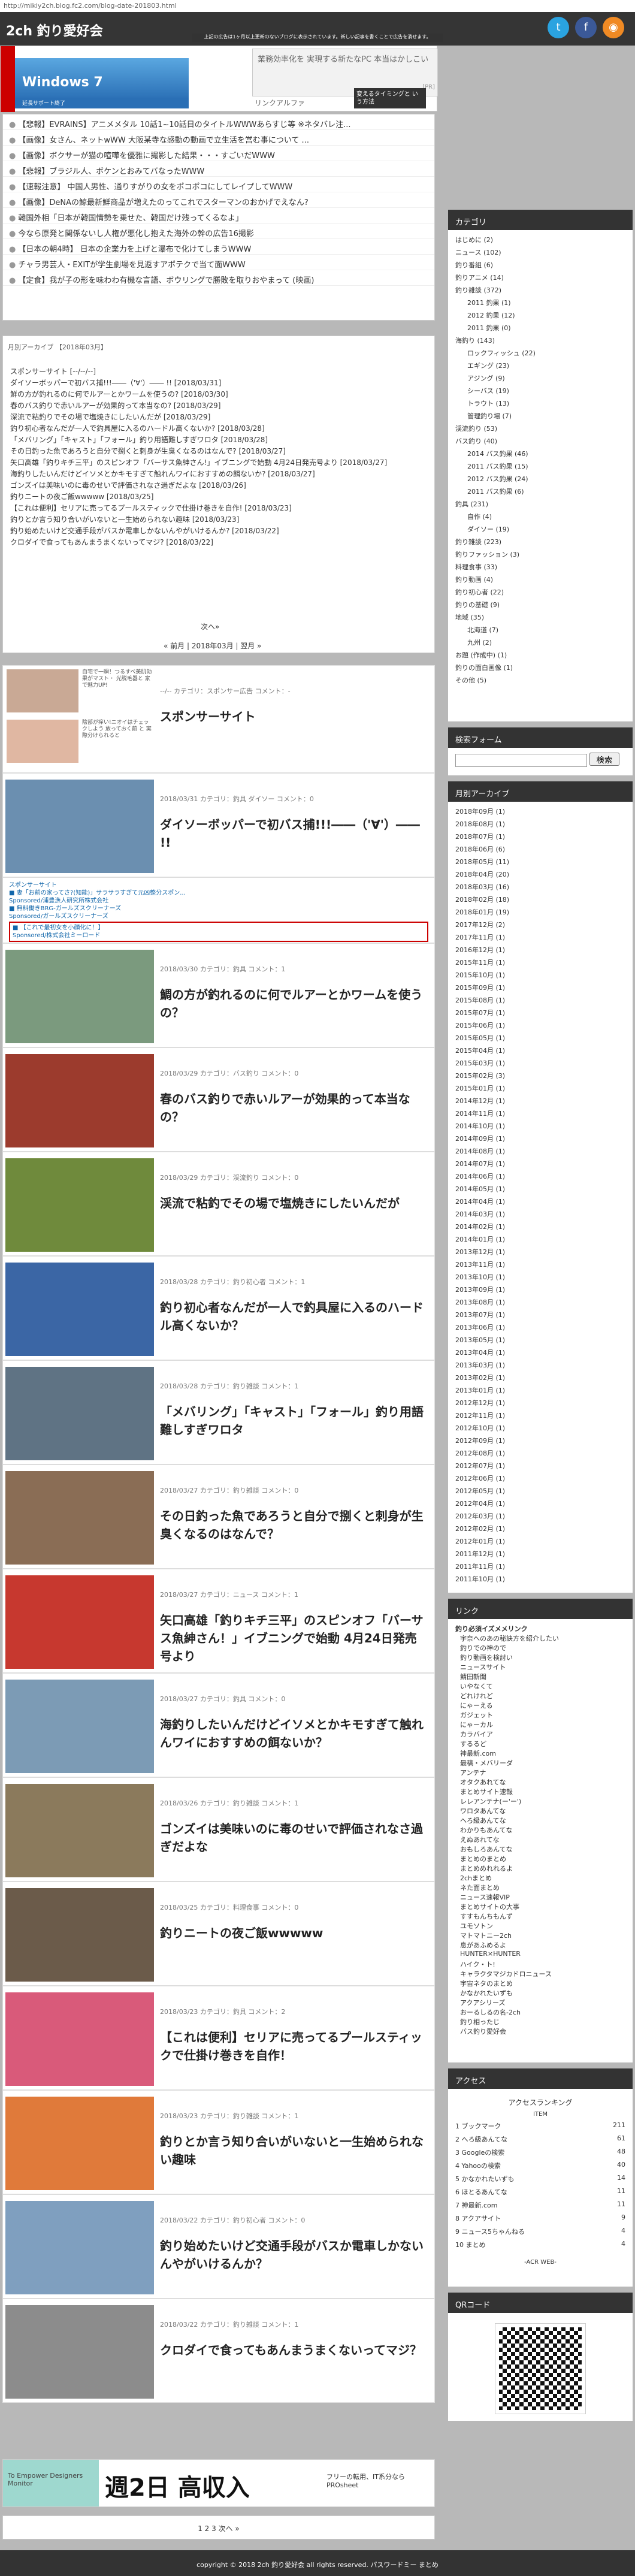  I want to click on category-item: エギング (23), so click(540, 367).